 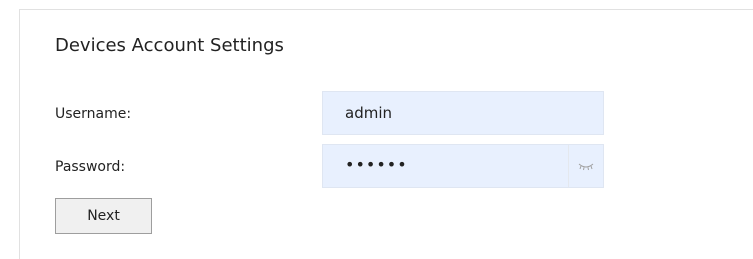 What do you see at coordinates (368, 113) in the screenshot?
I see `username-value: admin` at bounding box center [368, 113].